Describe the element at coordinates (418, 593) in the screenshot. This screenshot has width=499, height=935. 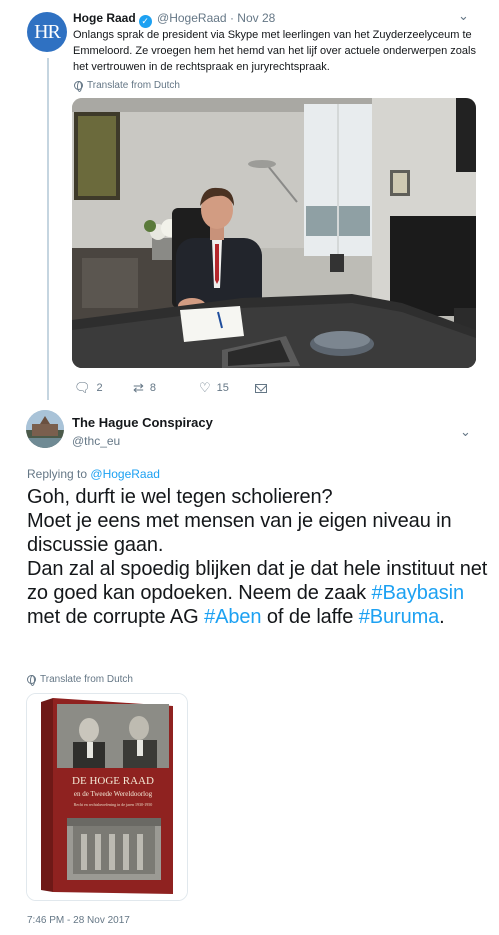
I see `hashtag-link: #Baybasin` at that location.